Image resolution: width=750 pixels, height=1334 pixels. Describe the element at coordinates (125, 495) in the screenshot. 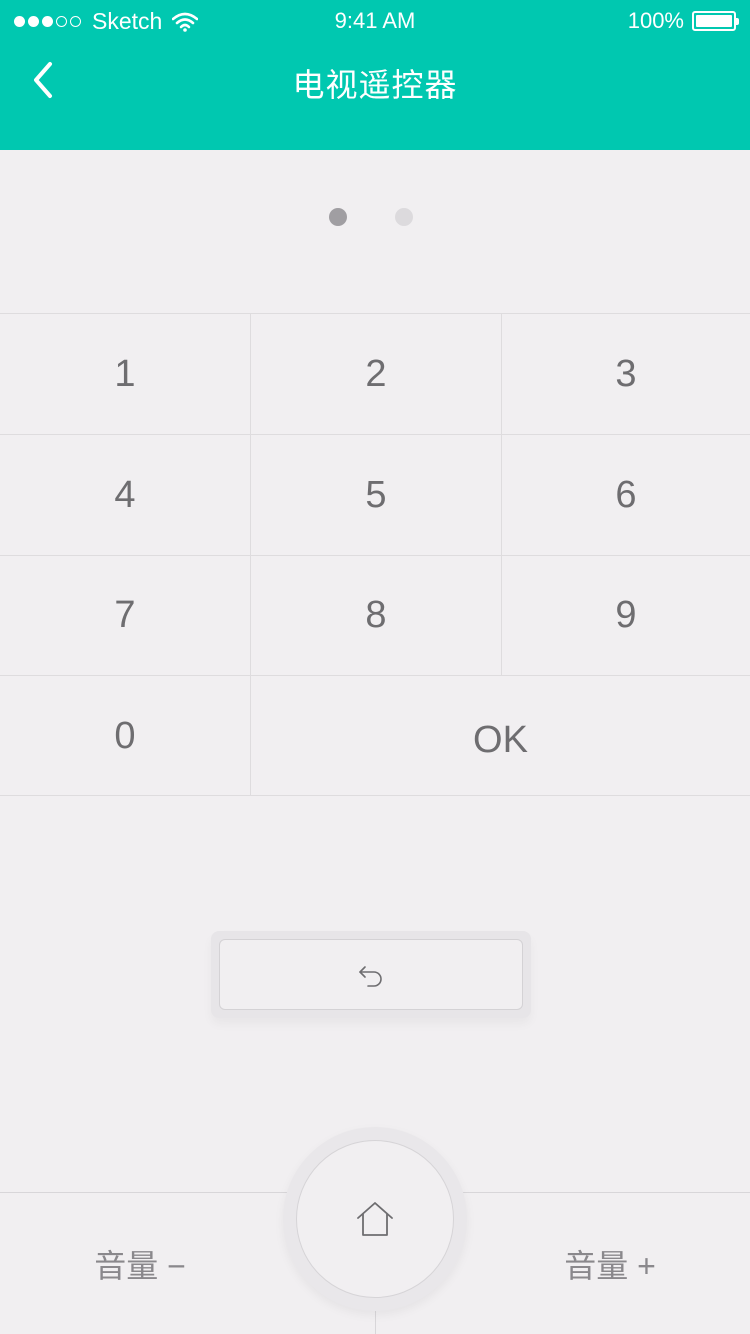

I see `key-4: 4` at that location.